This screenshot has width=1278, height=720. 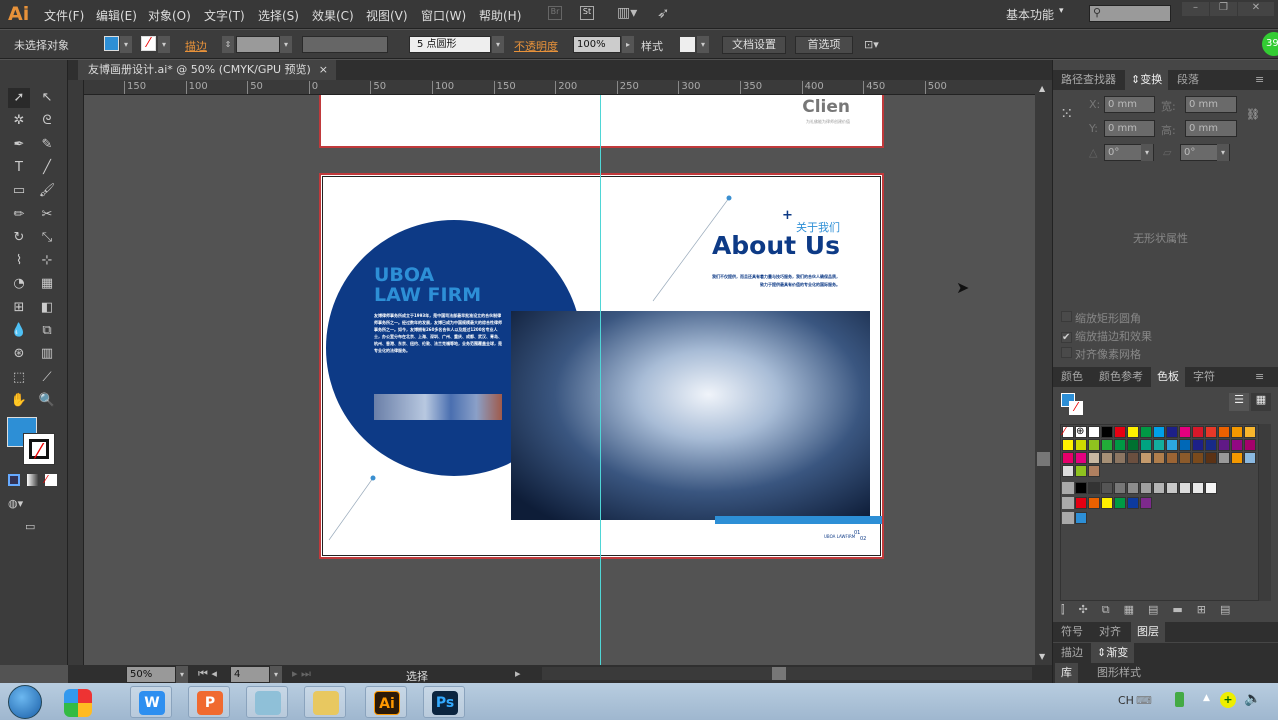 What do you see at coordinates (687, 44) in the screenshot?
I see `style-swatch` at bounding box center [687, 44].